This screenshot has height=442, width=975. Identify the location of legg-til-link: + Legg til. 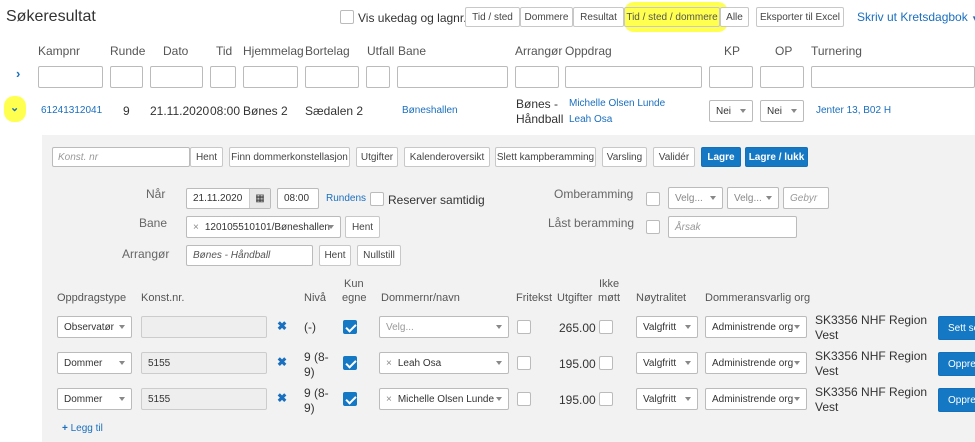
(82, 428).